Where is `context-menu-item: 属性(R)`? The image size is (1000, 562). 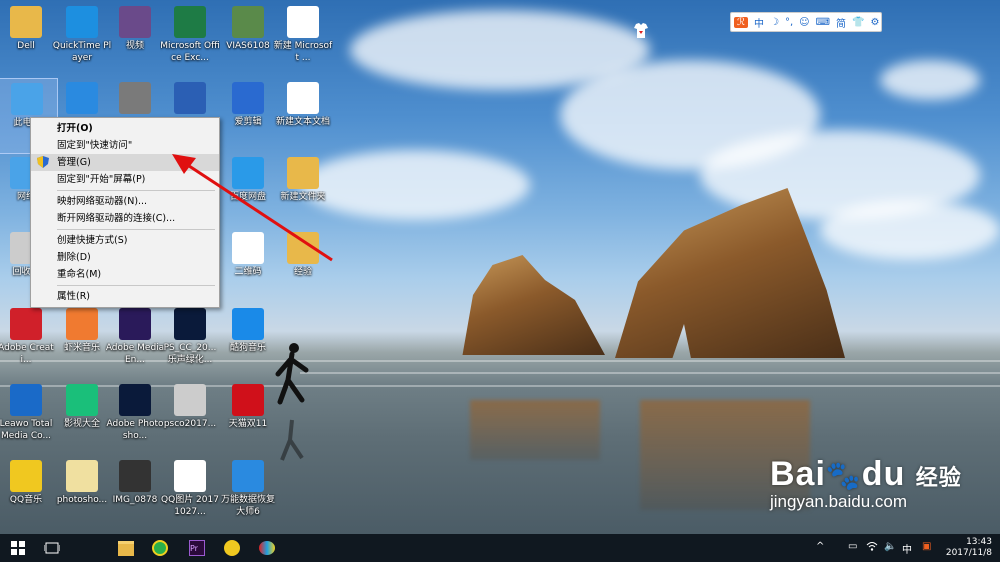 context-menu-item: 属性(R) is located at coordinates (125, 296).